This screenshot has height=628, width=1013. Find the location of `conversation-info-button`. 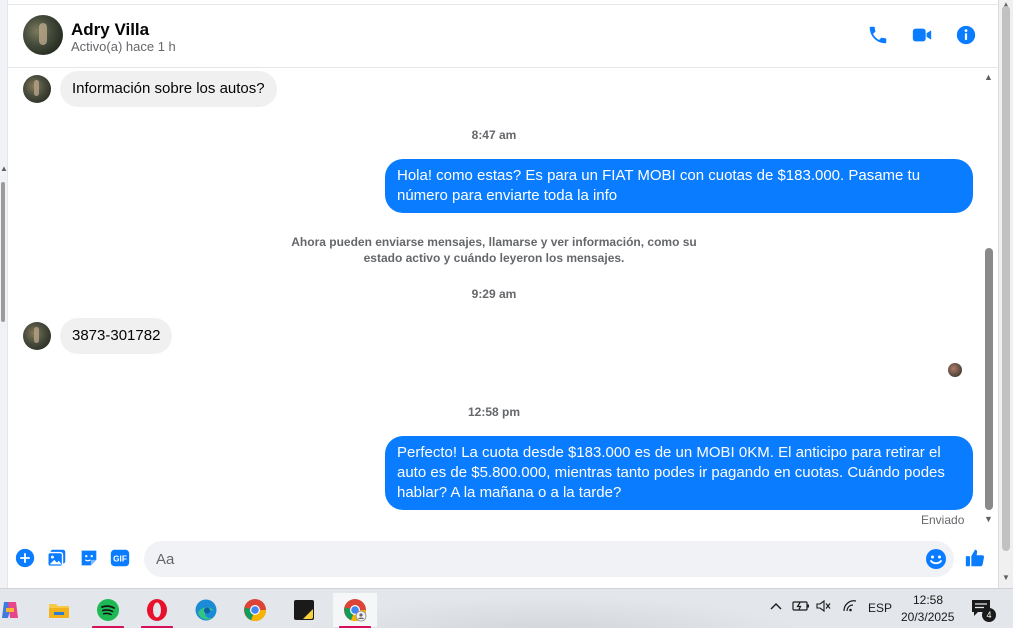

conversation-info-button is located at coordinates (966, 35).